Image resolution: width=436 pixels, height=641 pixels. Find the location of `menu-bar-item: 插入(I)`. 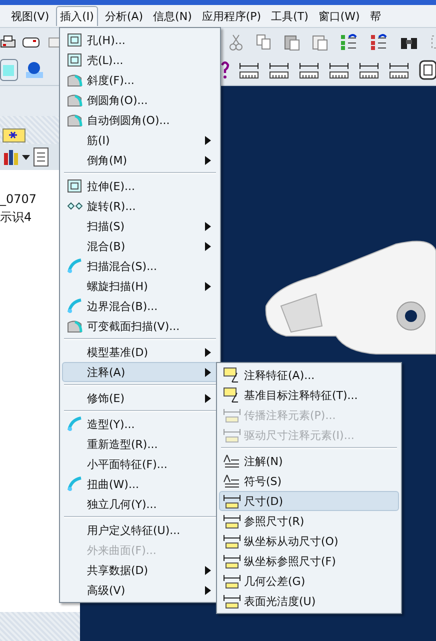

menu-bar-item: 插入(I) is located at coordinates (77, 16).